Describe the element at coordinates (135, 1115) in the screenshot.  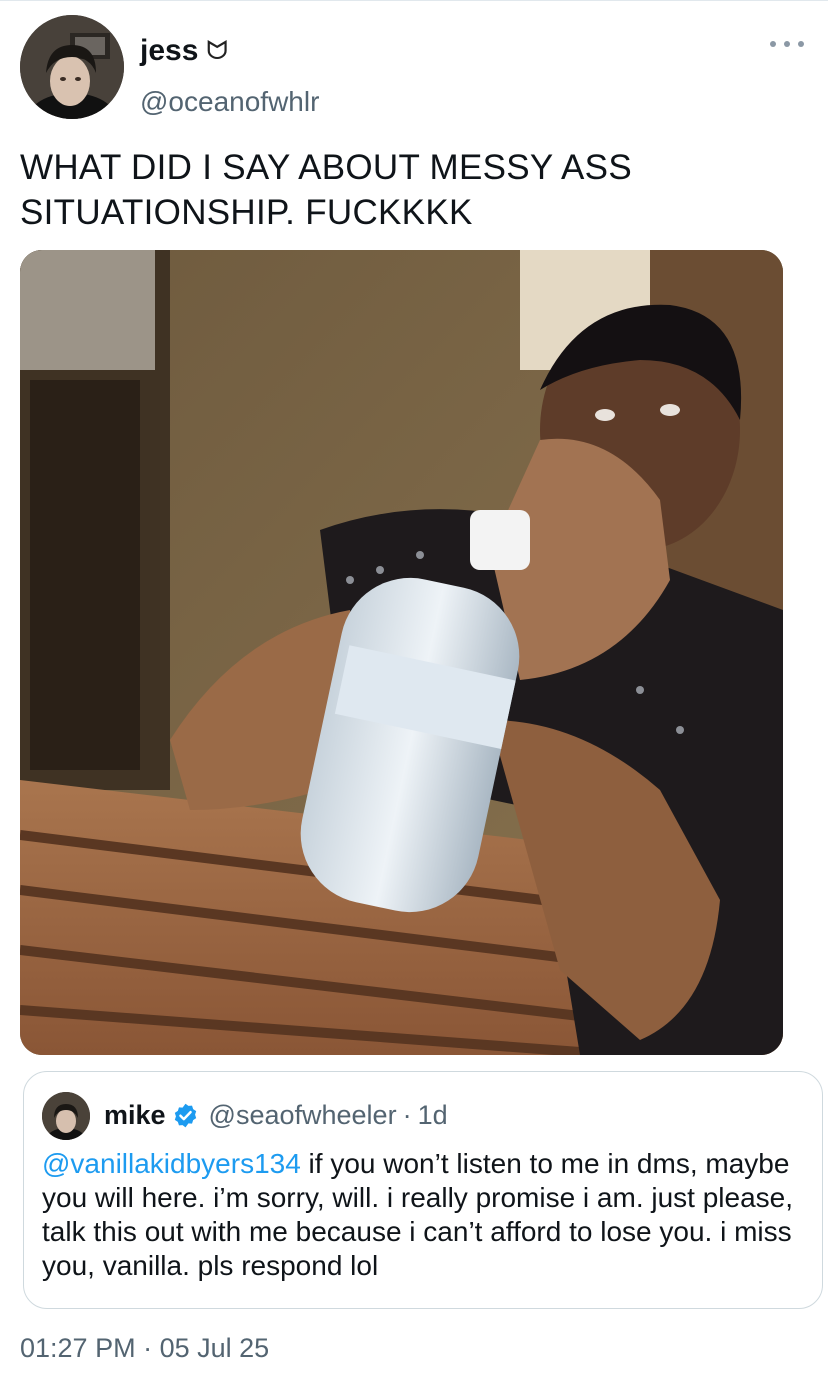
I see `quoted-author-name: mike` at that location.